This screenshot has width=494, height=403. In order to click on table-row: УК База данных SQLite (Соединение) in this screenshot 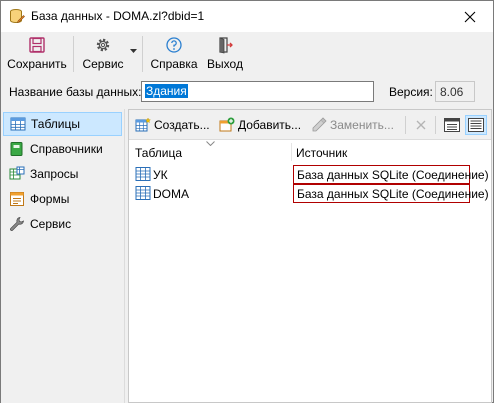, I will do `click(310, 174)`.